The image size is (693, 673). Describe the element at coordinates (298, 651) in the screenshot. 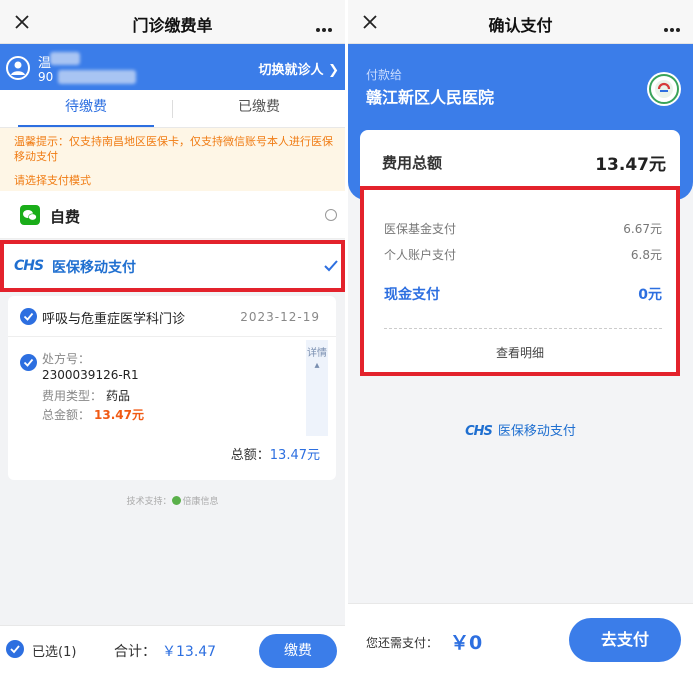

I see `pay-button: 缴费` at that location.